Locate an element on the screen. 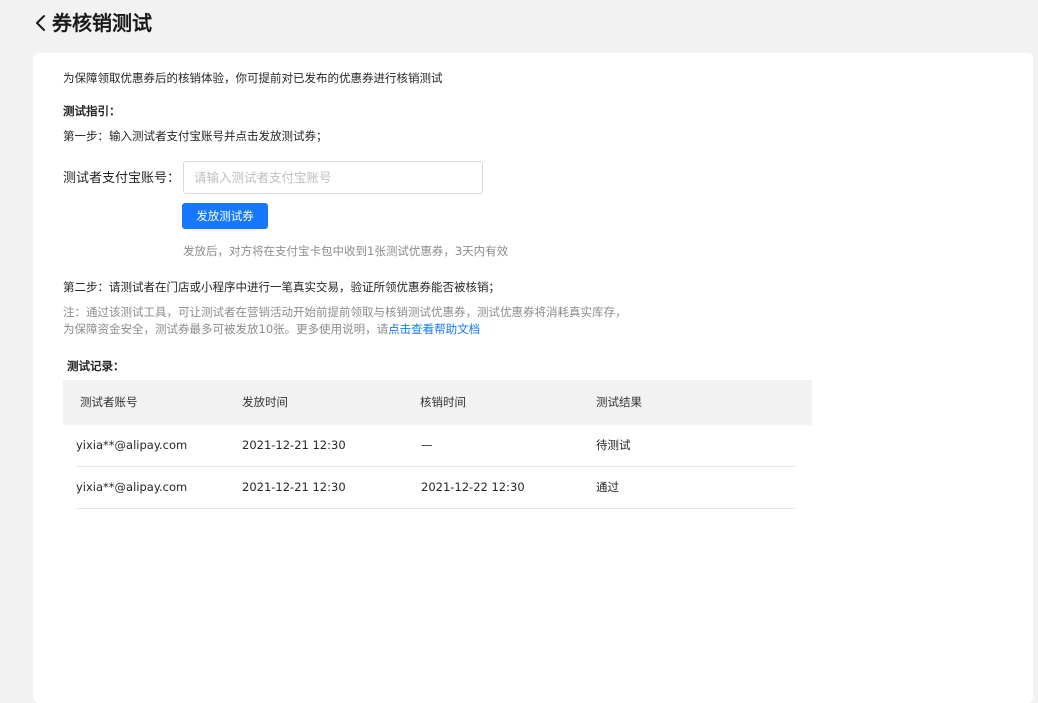 This screenshot has height=703, width=1038. guide-title: 测试指引： is located at coordinates (92, 111).